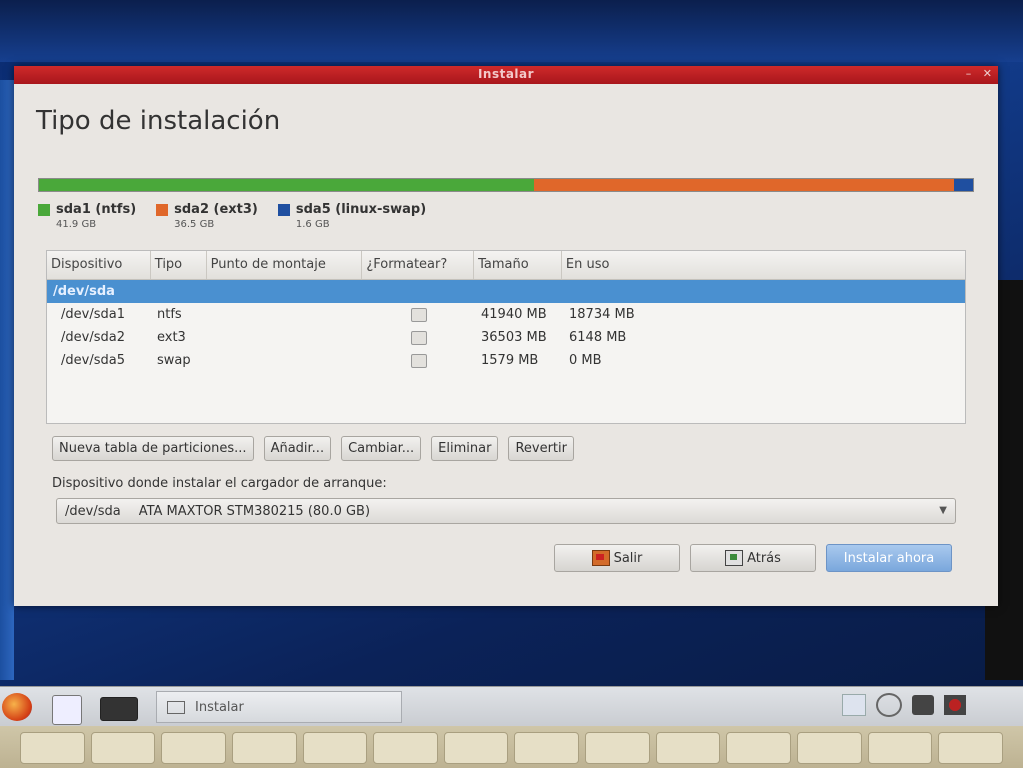 Image resolution: width=1023 pixels, height=768 pixels. What do you see at coordinates (987, 73) in the screenshot?
I see `close-icon: ✕` at bounding box center [987, 73].